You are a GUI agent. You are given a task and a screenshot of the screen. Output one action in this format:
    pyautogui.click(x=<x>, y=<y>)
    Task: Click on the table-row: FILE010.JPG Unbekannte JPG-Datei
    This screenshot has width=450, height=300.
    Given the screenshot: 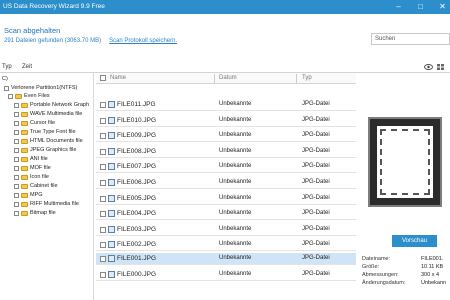 What is the action you would take?
    pyautogui.click(x=226, y=121)
    